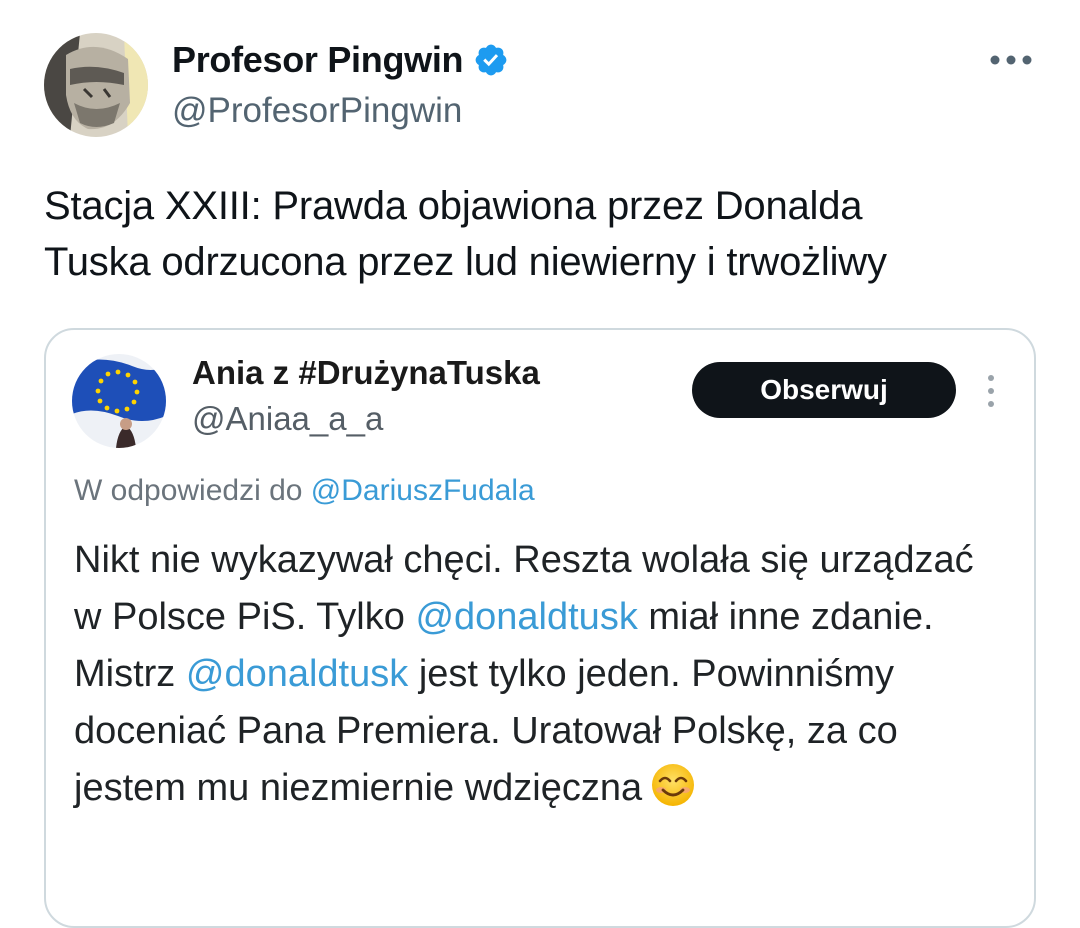 This screenshot has width=1080, height=928. I want to click on author-name-row: Profesor Pingwin, so click(340, 60).